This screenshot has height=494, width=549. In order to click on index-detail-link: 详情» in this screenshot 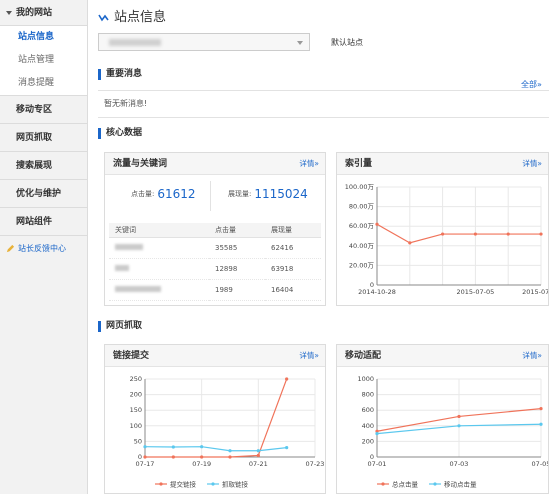, I will do `click(532, 164)`.